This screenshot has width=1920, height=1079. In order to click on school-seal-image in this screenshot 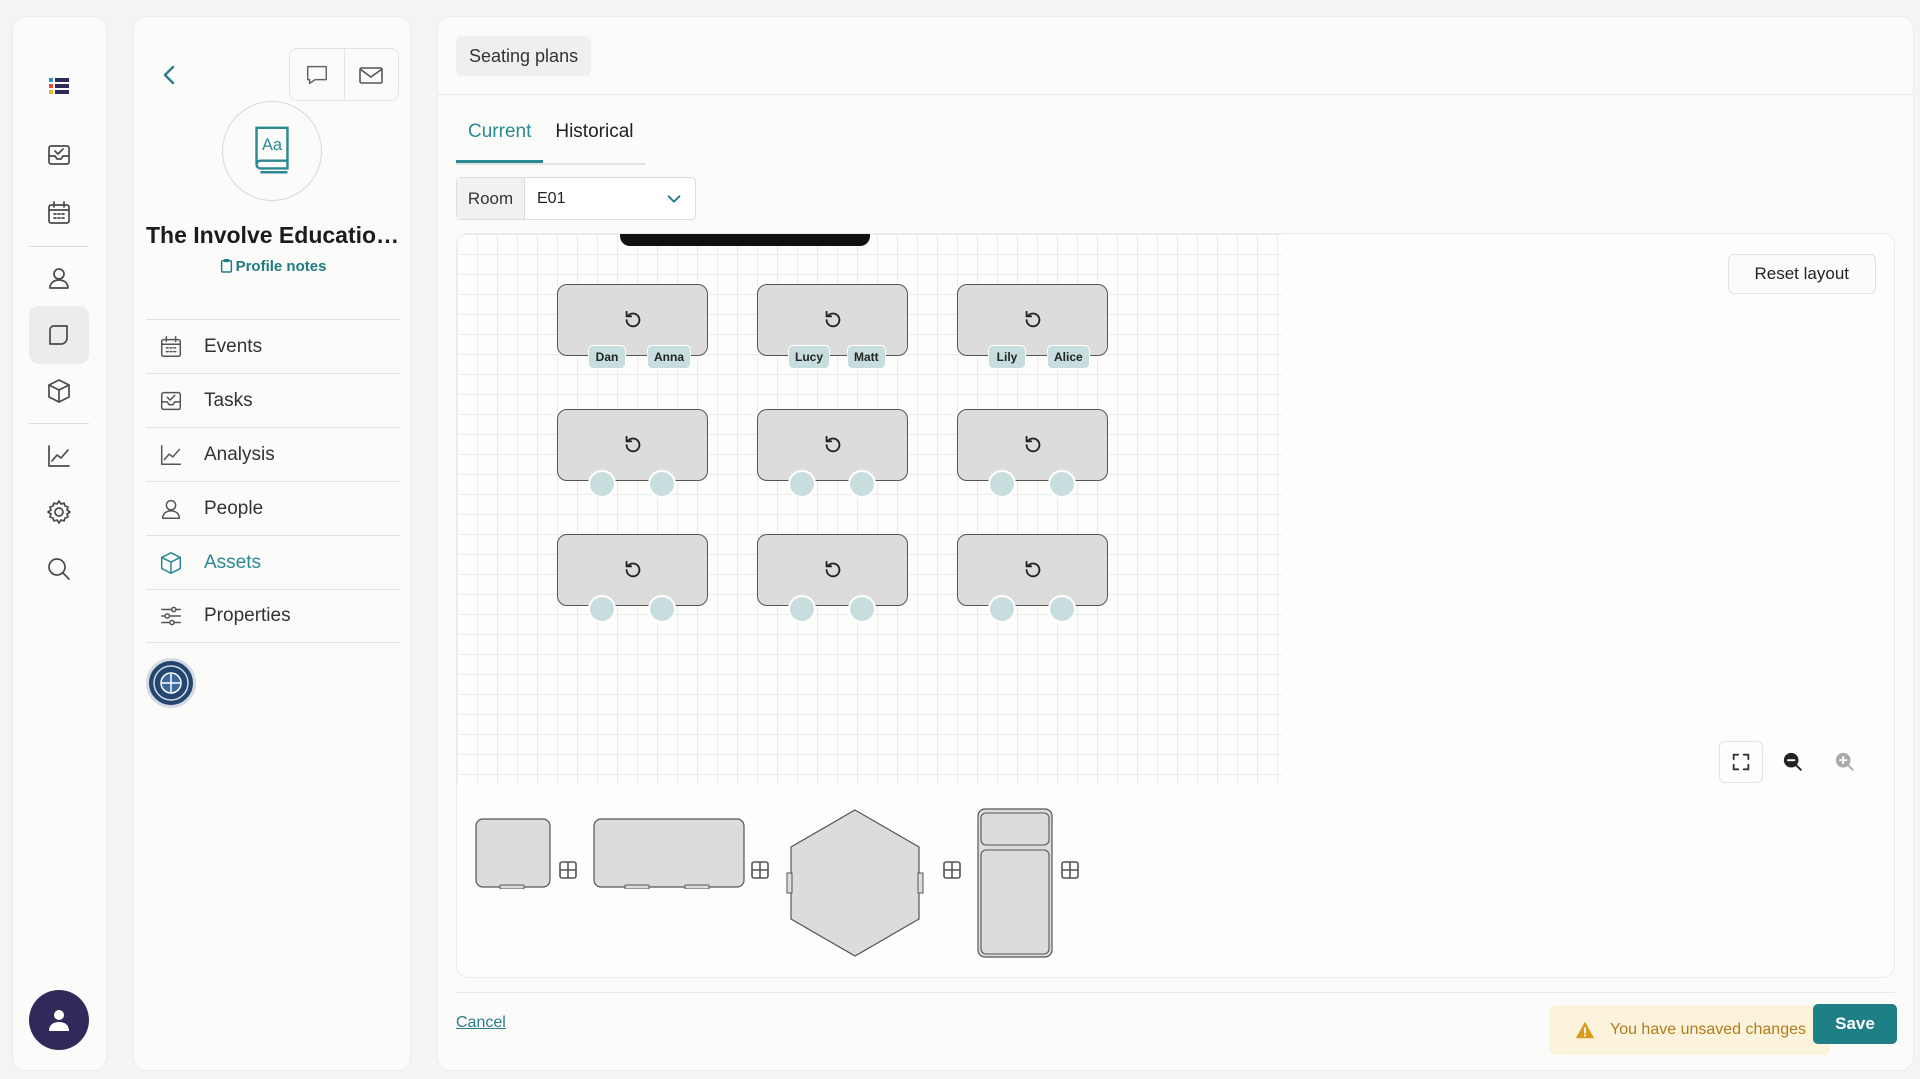, I will do `click(171, 683)`.